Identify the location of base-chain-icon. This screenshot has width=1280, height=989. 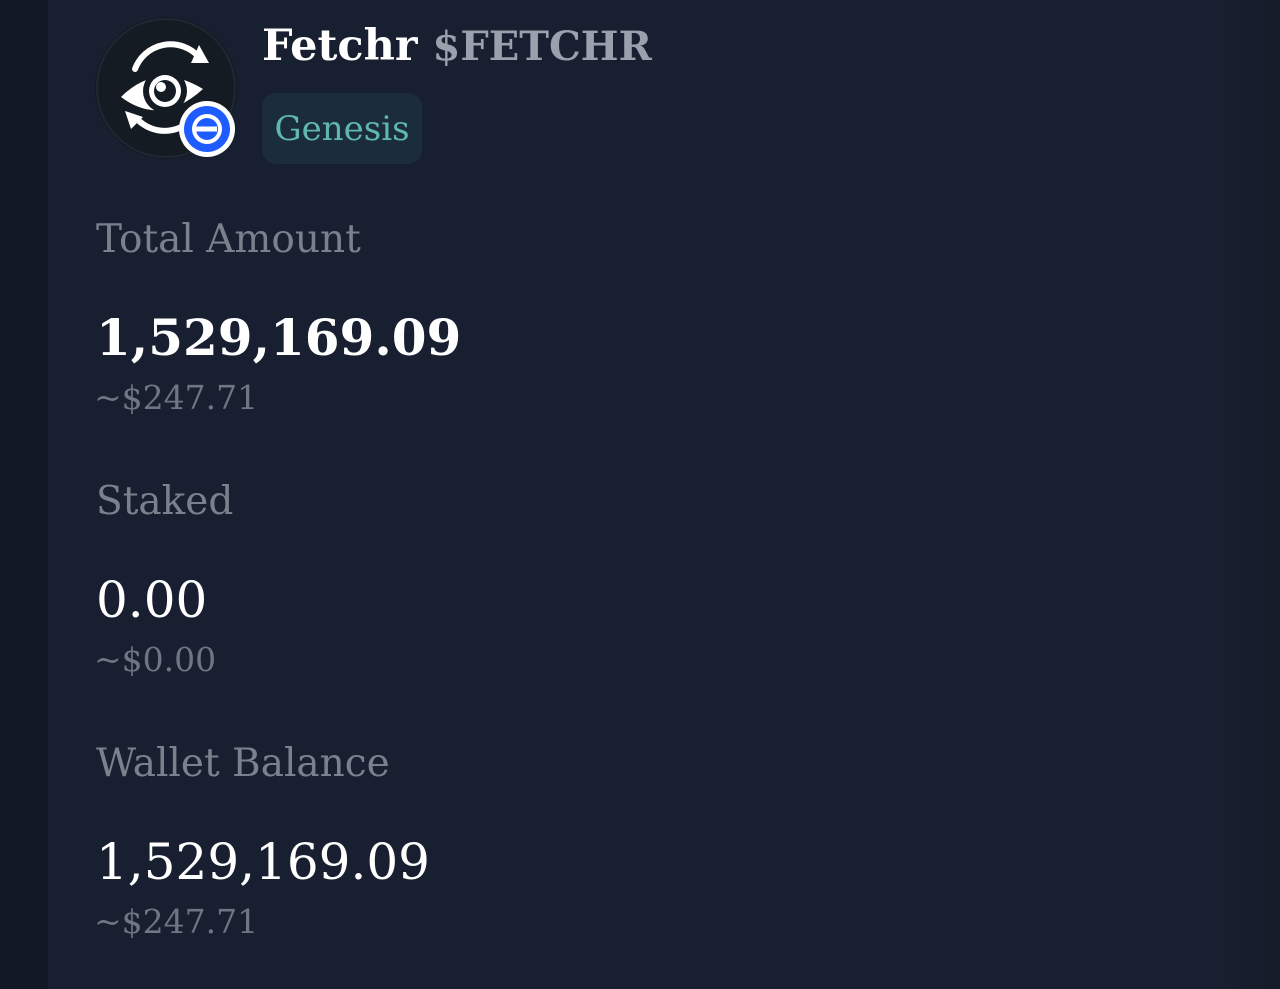
(207, 129).